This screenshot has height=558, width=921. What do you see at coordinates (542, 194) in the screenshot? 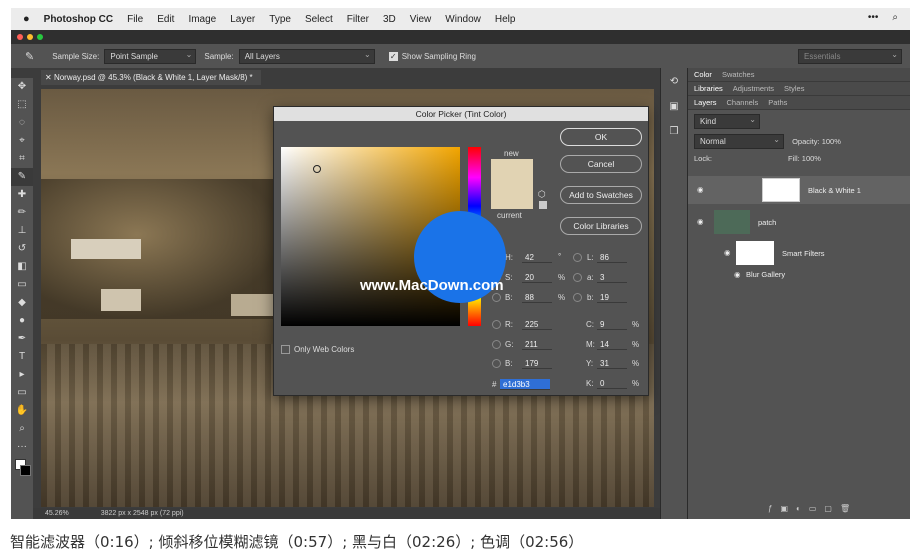
I see `cube-icon: ⬡` at bounding box center [542, 194].